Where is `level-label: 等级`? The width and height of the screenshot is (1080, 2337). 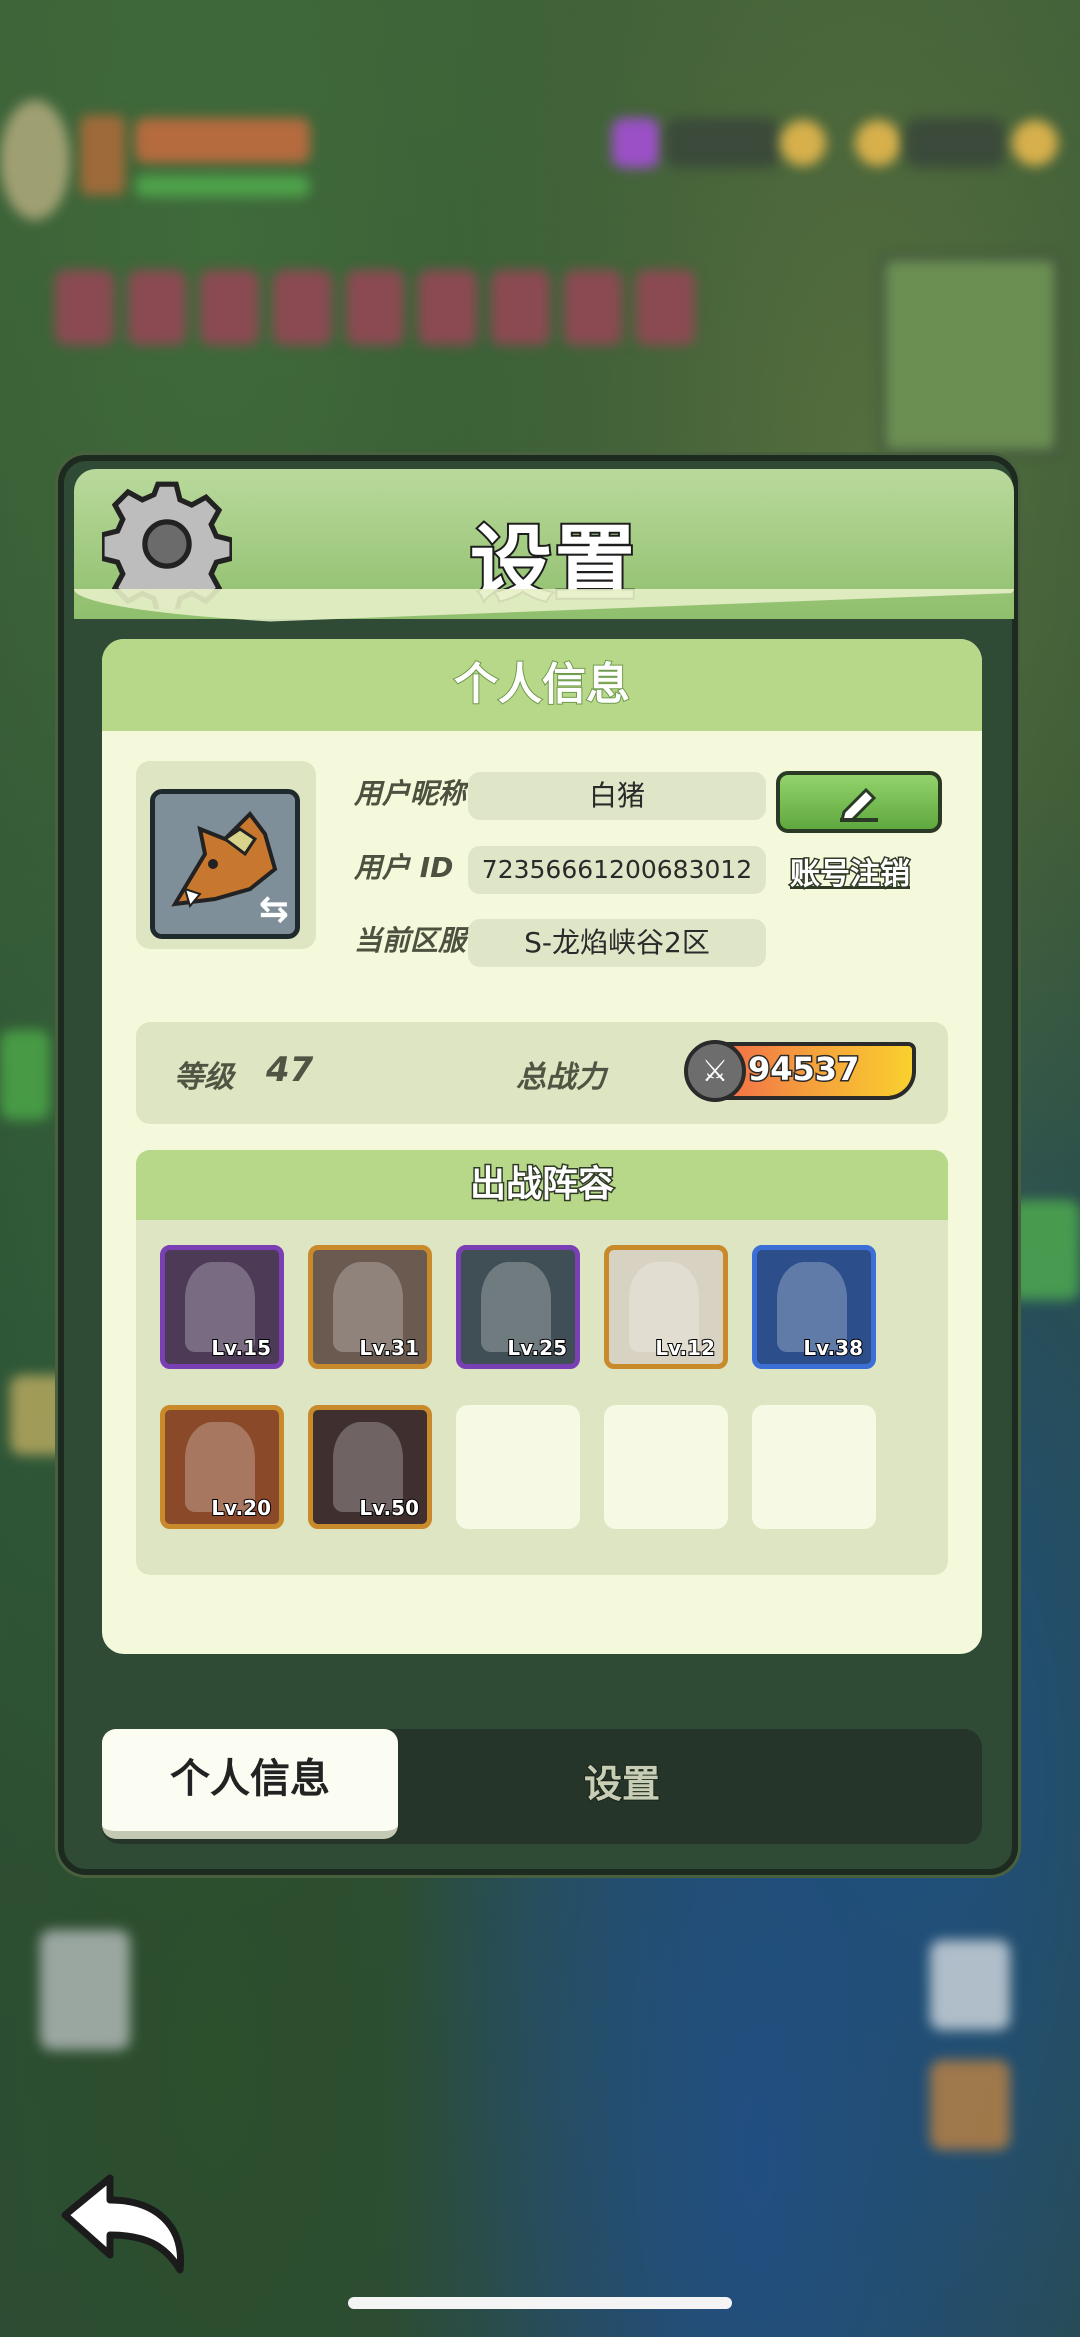
level-label: 等级 is located at coordinates (204, 1077).